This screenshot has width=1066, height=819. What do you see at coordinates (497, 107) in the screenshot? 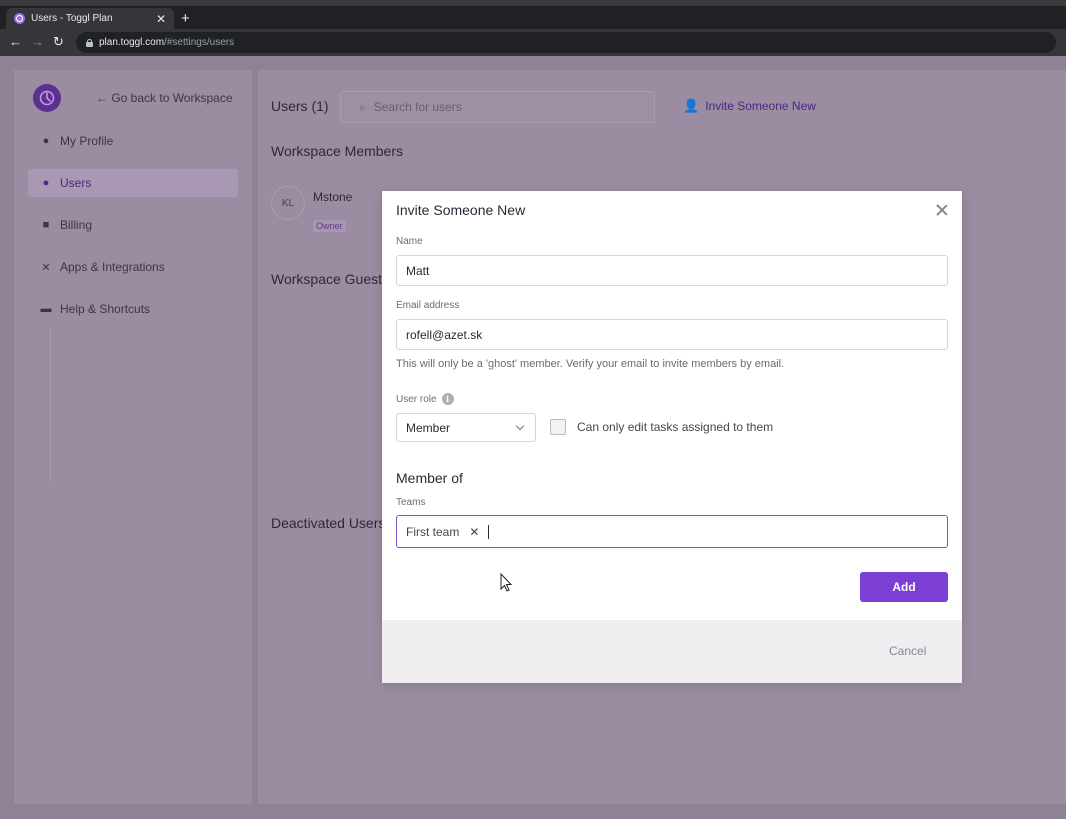
I see `search-input: ⌕ Search for users` at bounding box center [497, 107].